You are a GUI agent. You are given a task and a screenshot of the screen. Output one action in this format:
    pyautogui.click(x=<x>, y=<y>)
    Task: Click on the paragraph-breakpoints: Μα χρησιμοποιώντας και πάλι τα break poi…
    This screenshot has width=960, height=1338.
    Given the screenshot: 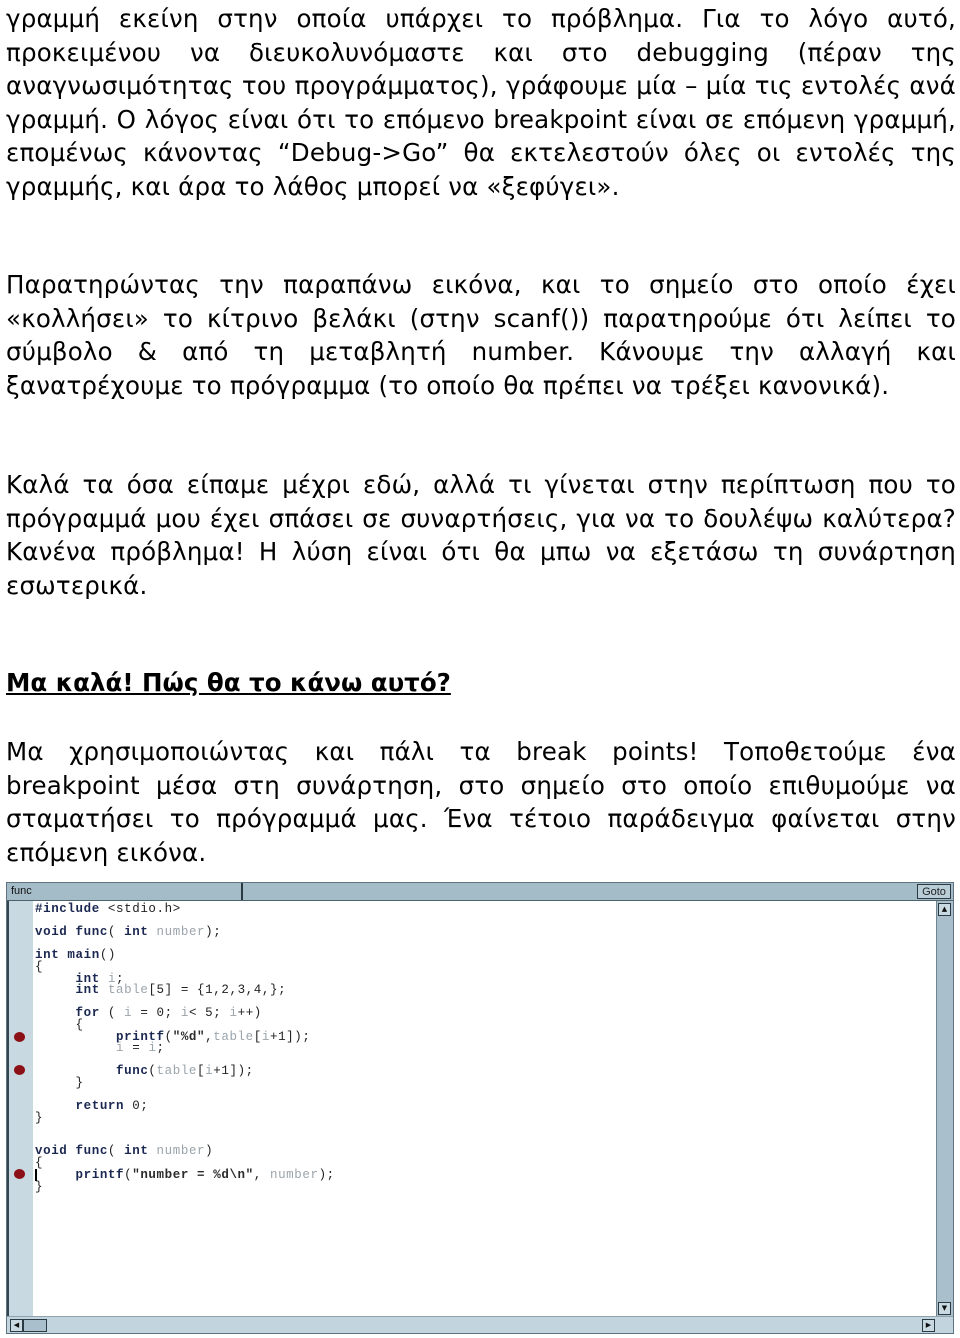 What is the action you would take?
    pyautogui.click(x=481, y=802)
    